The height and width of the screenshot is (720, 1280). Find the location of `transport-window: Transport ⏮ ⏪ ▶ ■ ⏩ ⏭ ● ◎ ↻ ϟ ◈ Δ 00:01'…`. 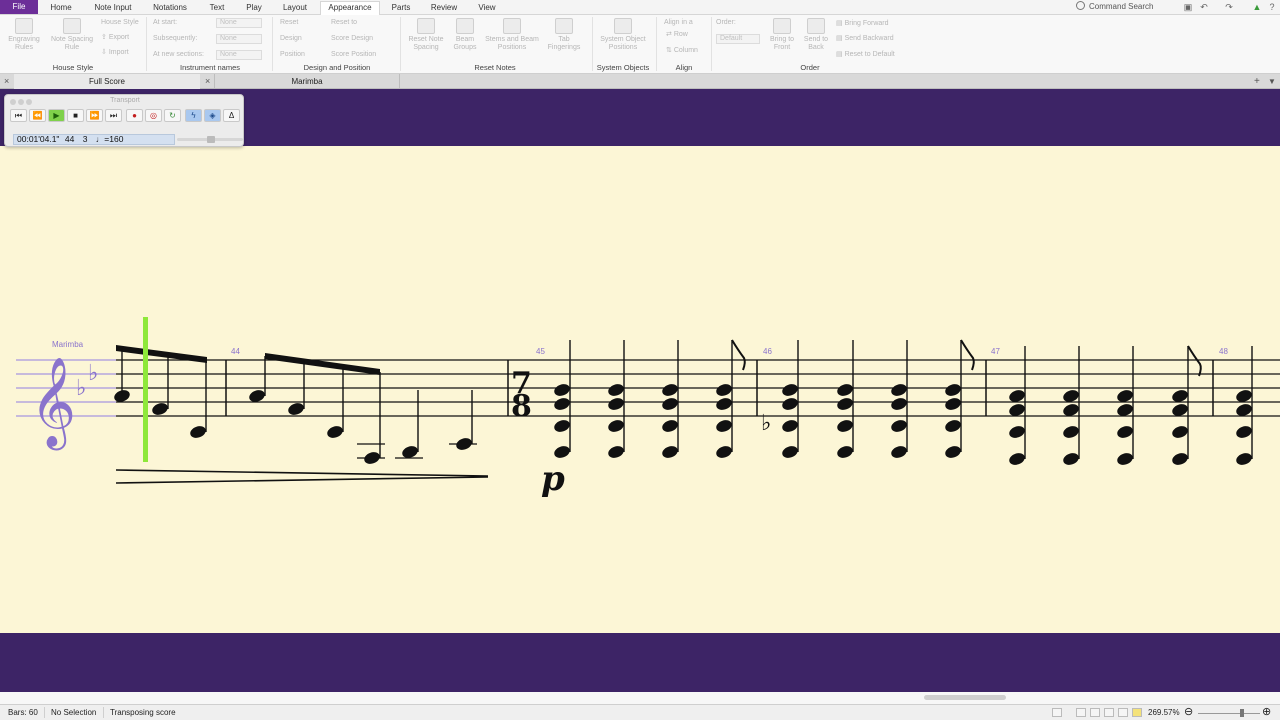

transport-window: Transport ⏮ ⏪ ▶ ■ ⏩ ⏭ ● ◎ ↻ ϟ ◈ Δ 00:01'… is located at coordinates (124, 120).